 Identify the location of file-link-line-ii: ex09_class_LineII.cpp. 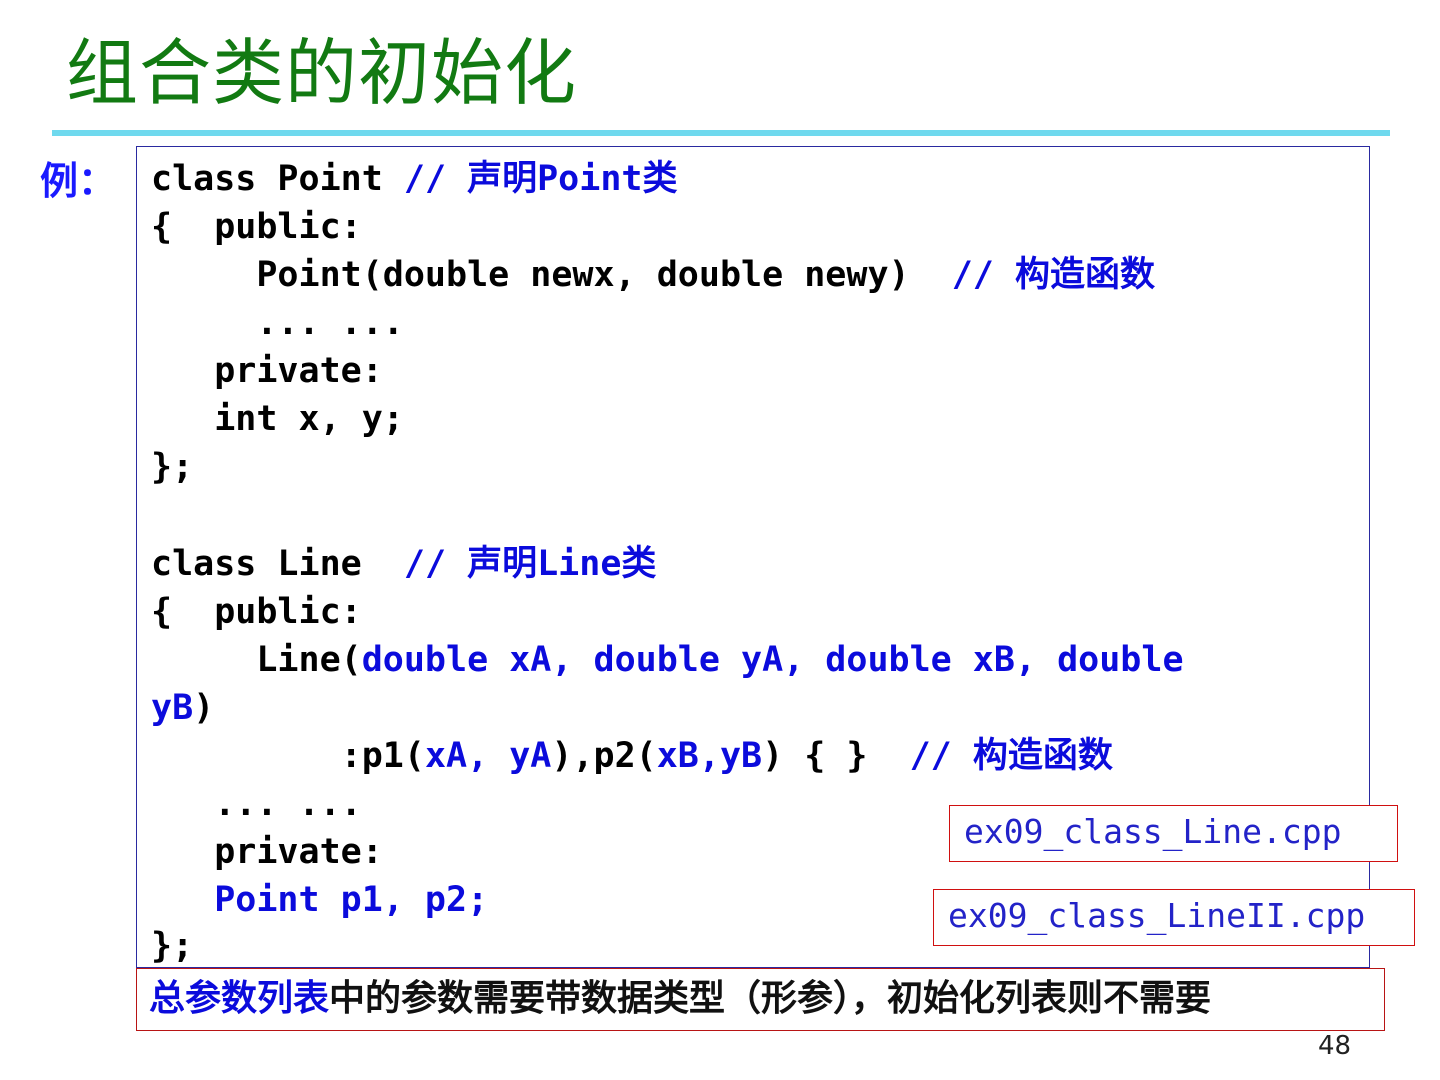
(1174, 917).